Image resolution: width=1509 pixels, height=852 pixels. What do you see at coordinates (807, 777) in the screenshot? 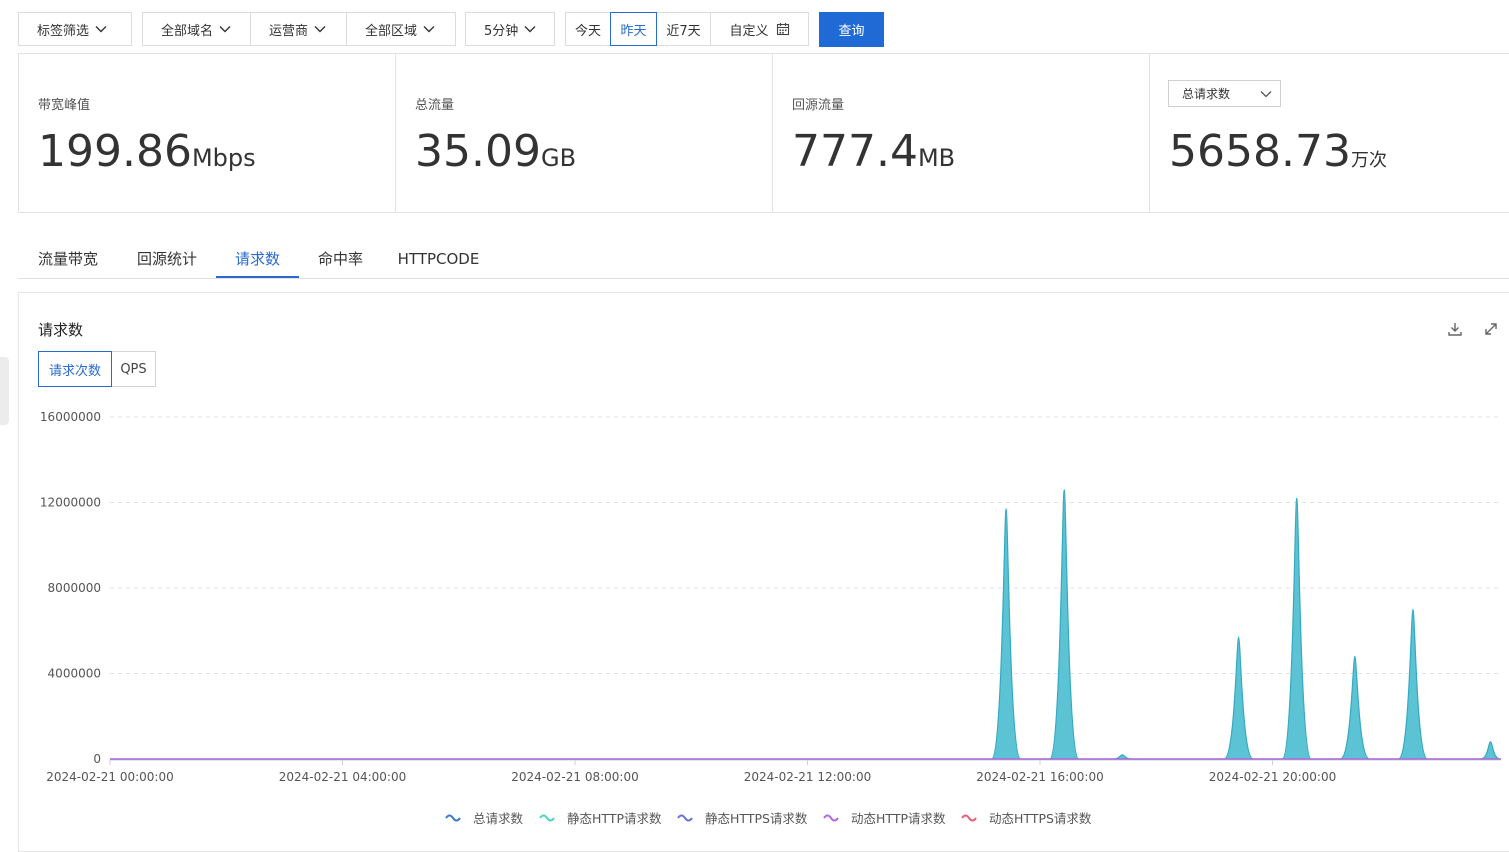
I see `x-tick-label: 2024-02-21 12:00:00` at bounding box center [807, 777].